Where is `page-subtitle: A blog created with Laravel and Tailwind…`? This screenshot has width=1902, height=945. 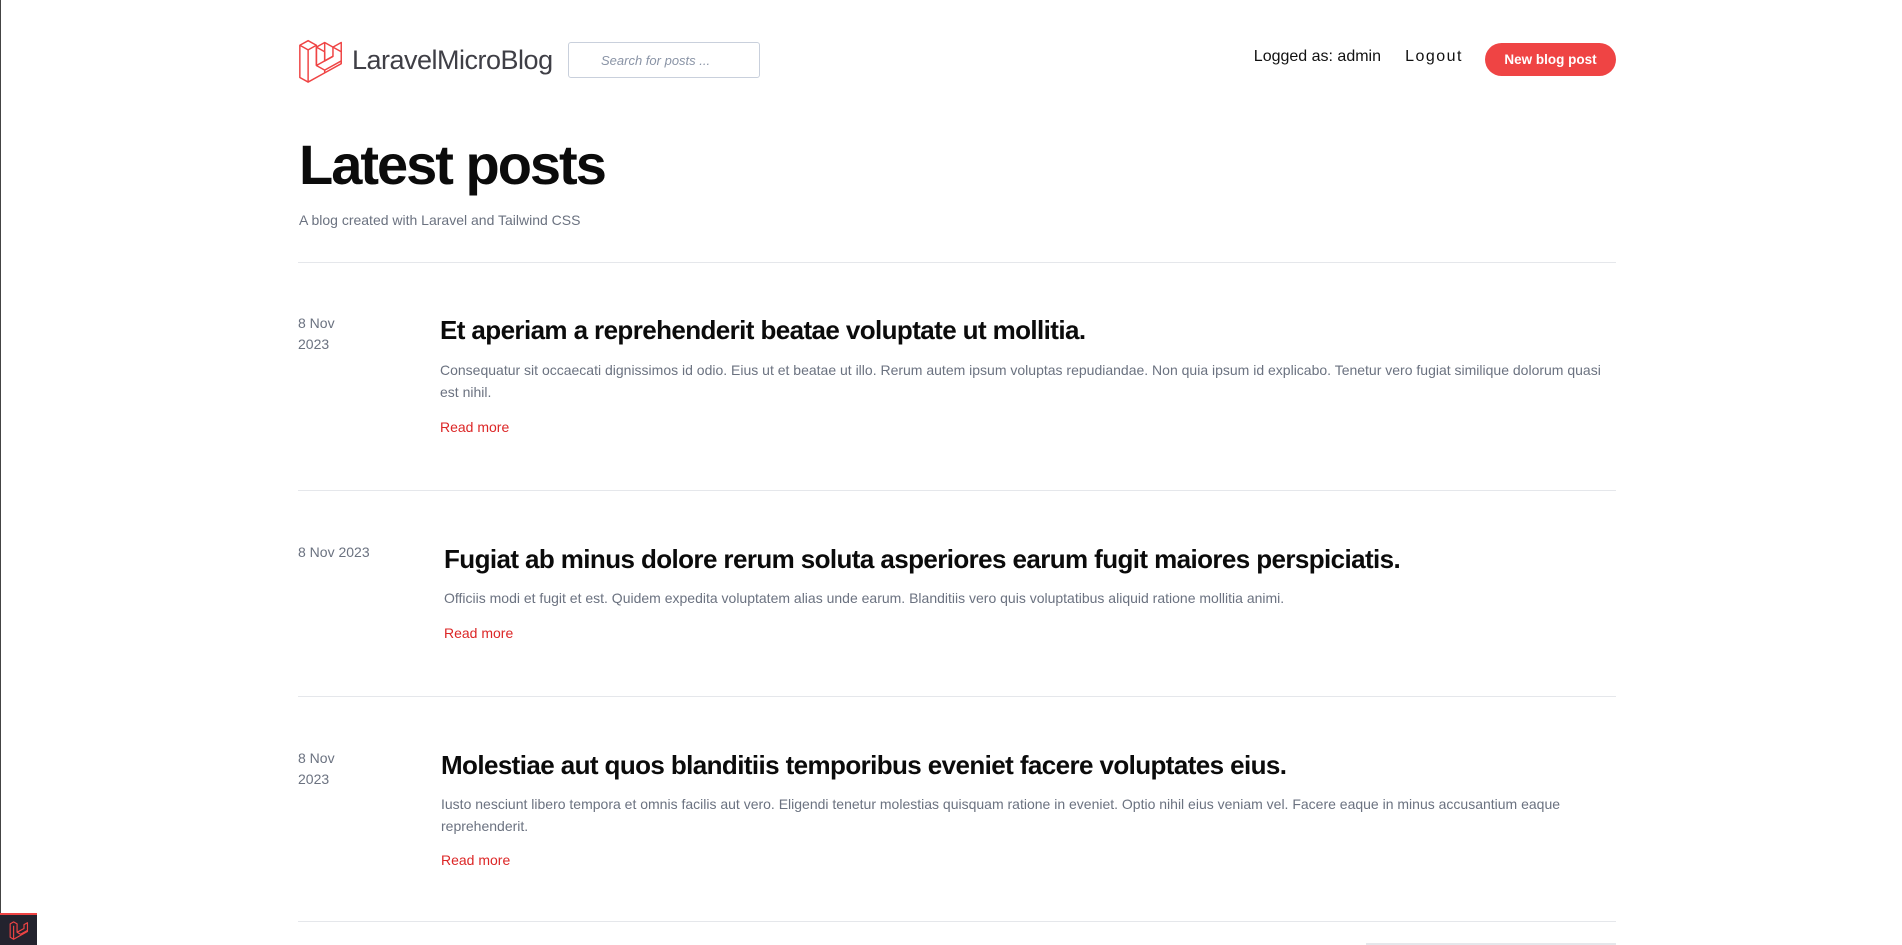
page-subtitle: A blog created with Laravel and Tailwind… is located at coordinates (440, 220).